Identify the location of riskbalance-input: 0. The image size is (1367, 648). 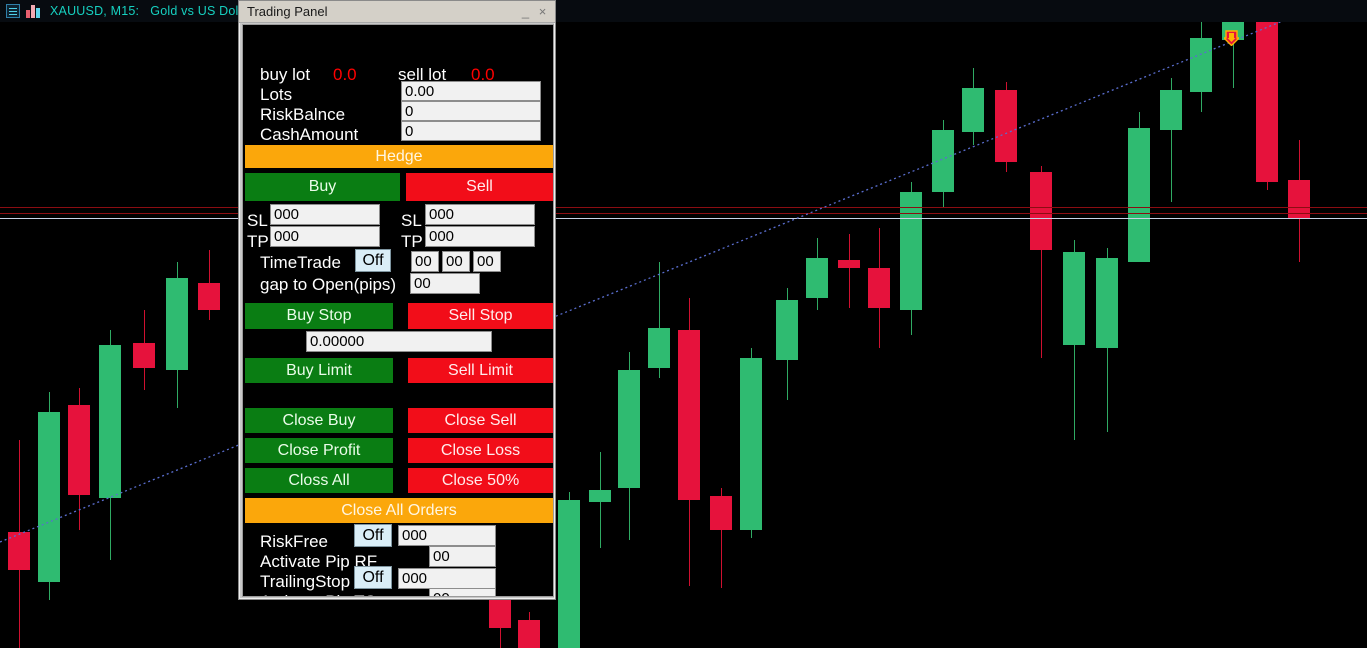
(471, 111).